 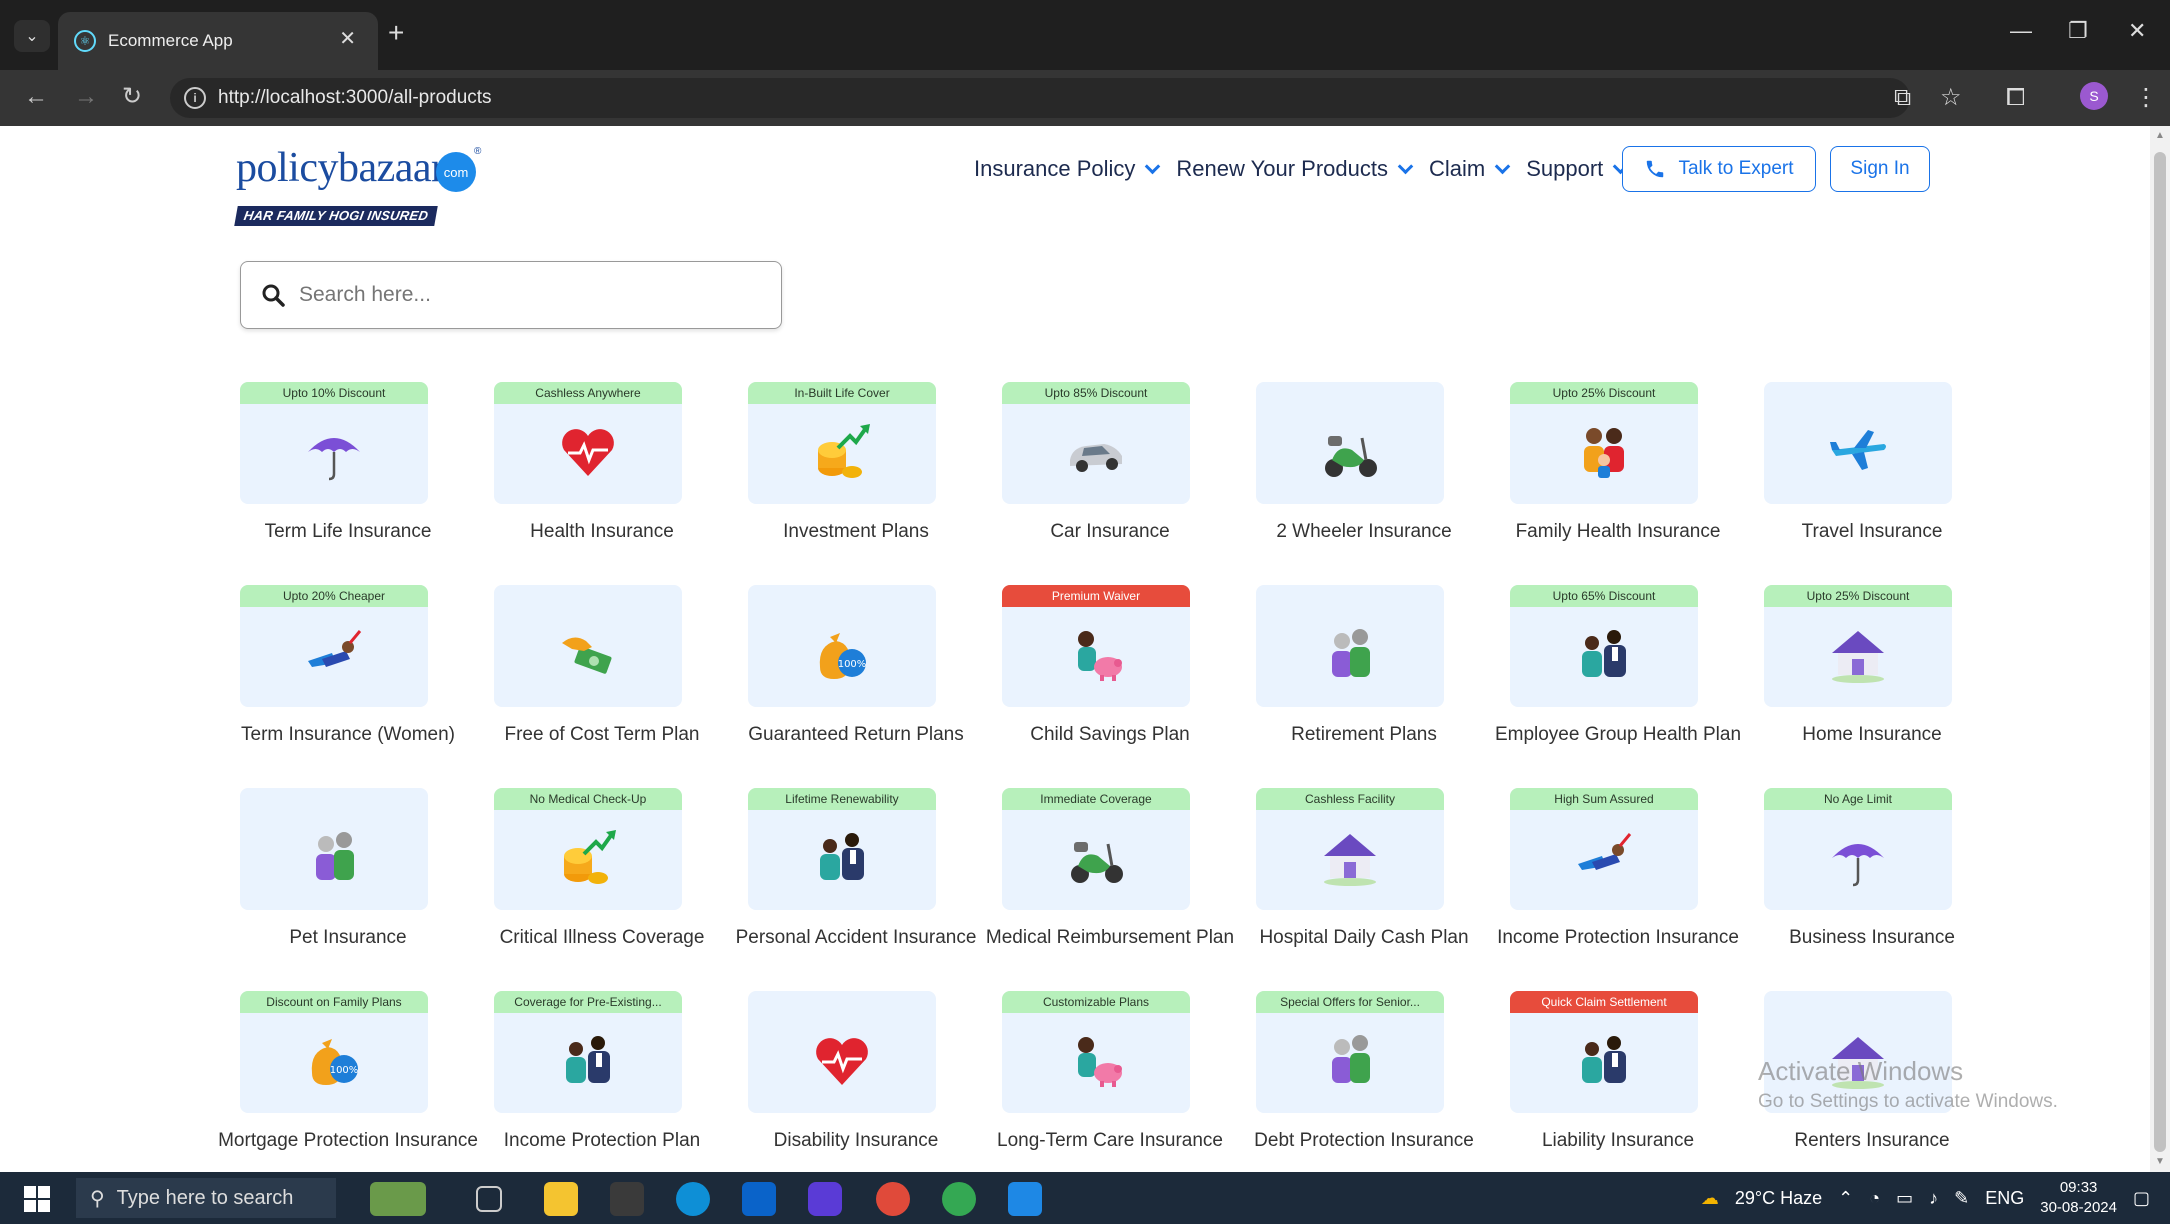 I want to click on product-tile: Customizable Plans, so click(x=1096, y=1052).